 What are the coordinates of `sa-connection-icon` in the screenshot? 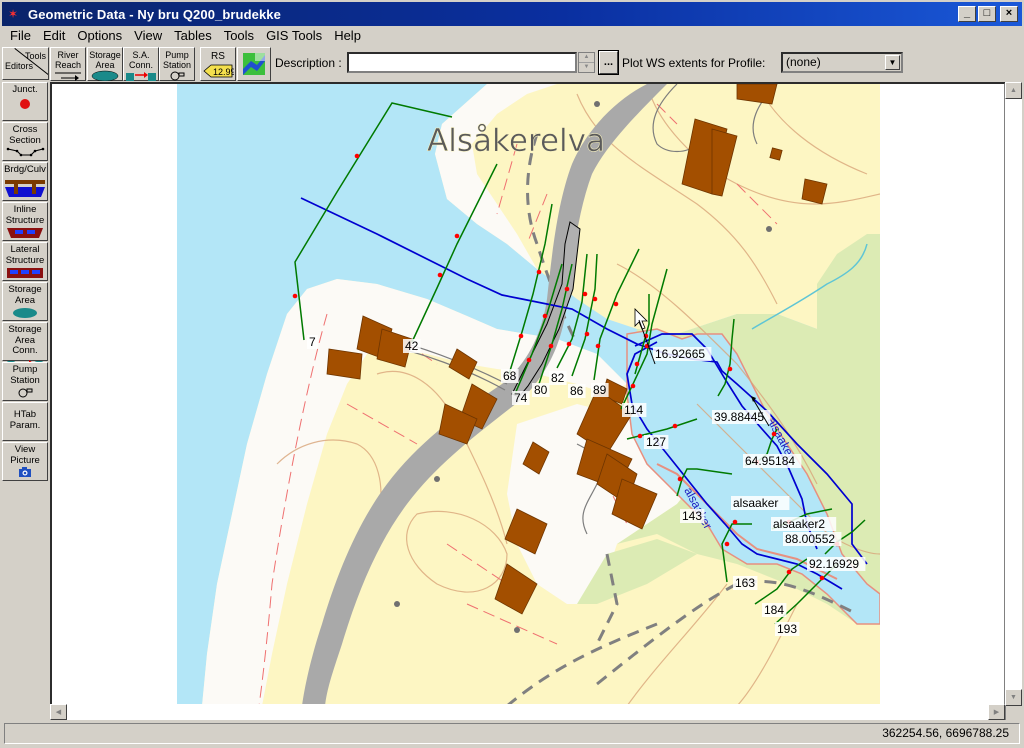 It's located at (141, 76).